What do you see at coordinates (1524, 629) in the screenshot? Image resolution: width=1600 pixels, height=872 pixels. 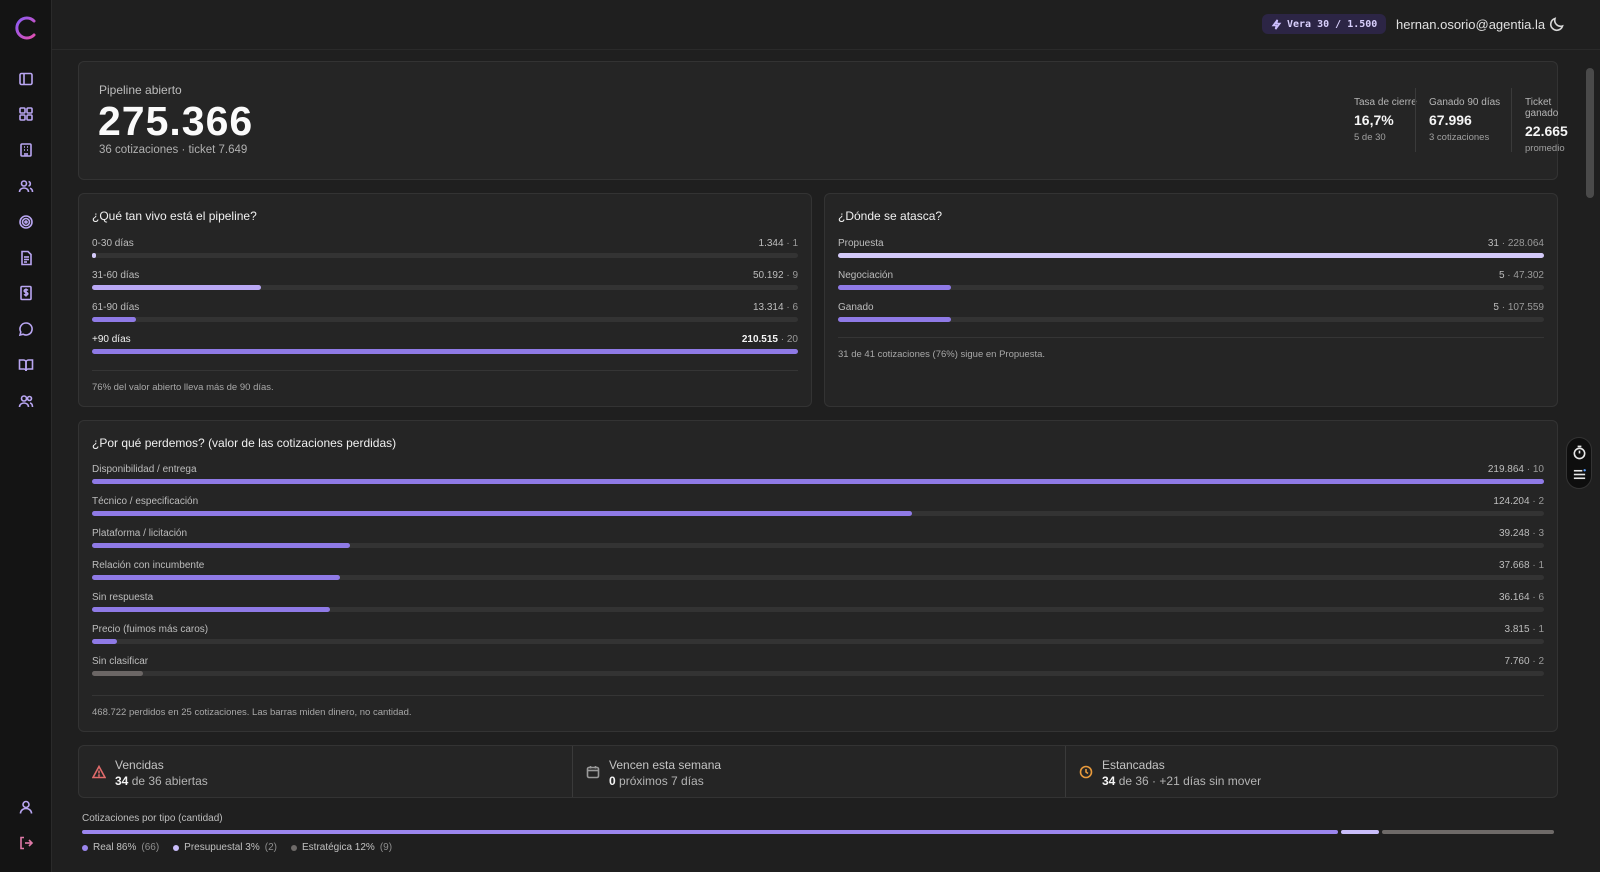 I see `bar-value: 3.815 · 1` at bounding box center [1524, 629].